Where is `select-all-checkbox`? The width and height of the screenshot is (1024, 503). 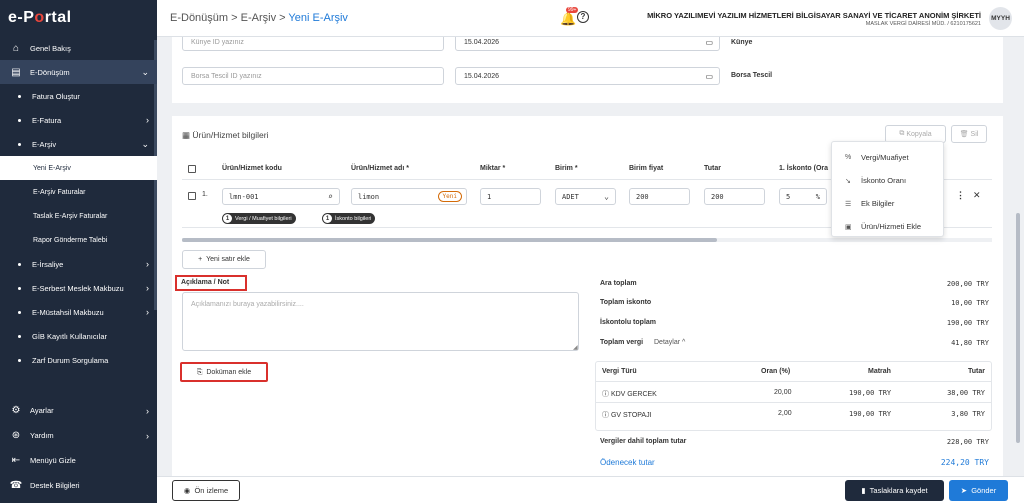
select-all-checkbox is located at coordinates (192, 169).